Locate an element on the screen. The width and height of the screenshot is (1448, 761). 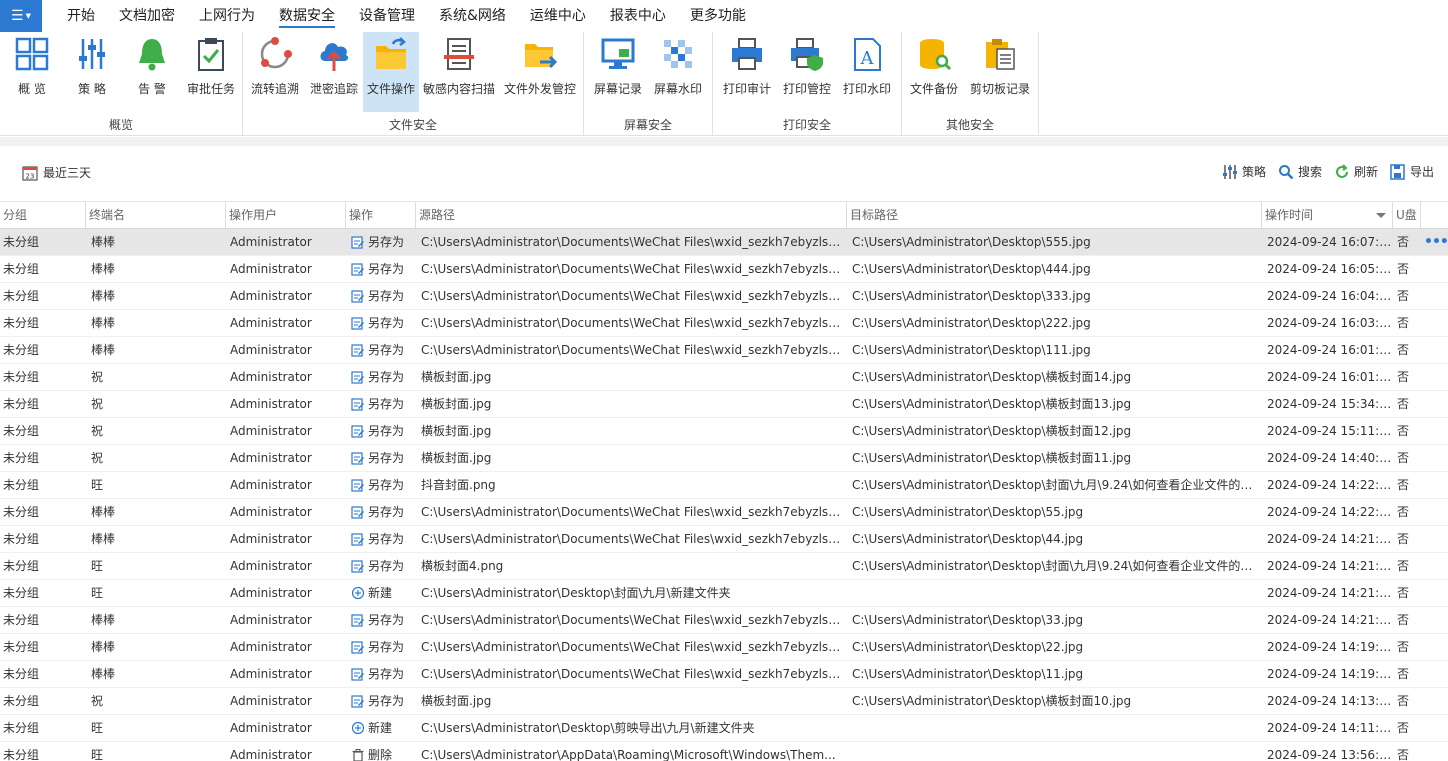
grid-icon is located at coordinates (32, 54).